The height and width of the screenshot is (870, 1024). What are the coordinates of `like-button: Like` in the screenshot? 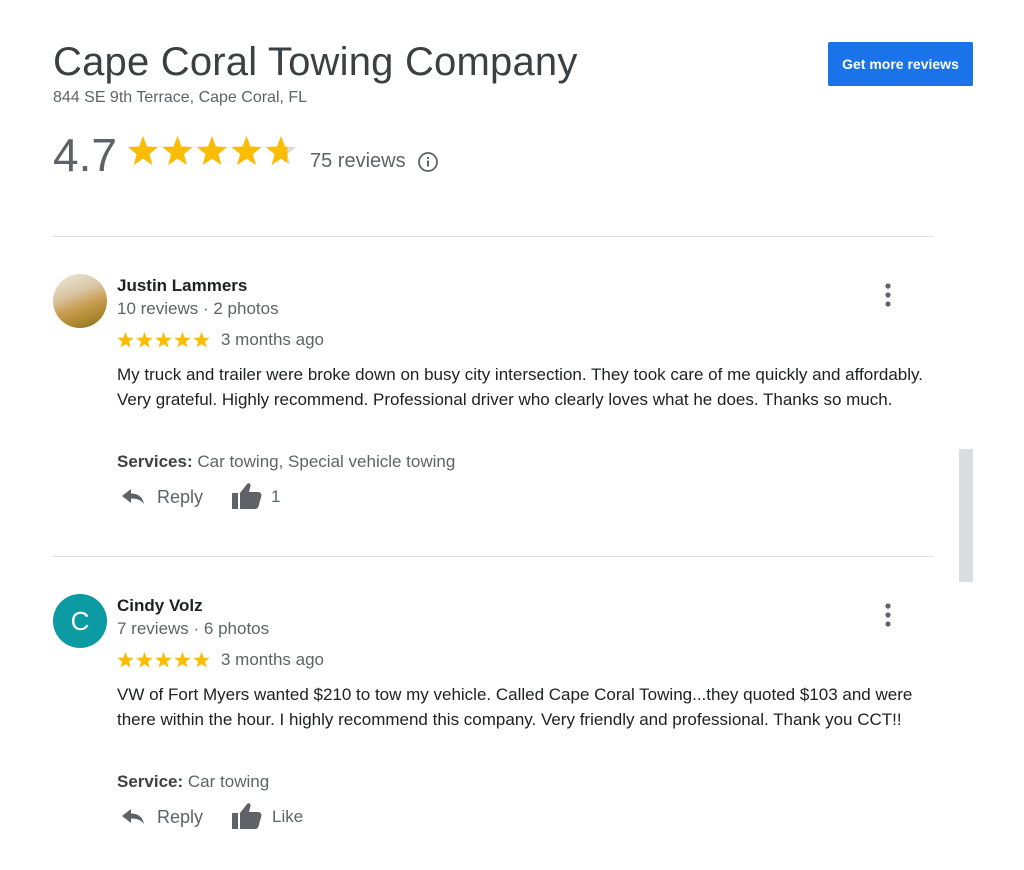 It's located at (276, 816).